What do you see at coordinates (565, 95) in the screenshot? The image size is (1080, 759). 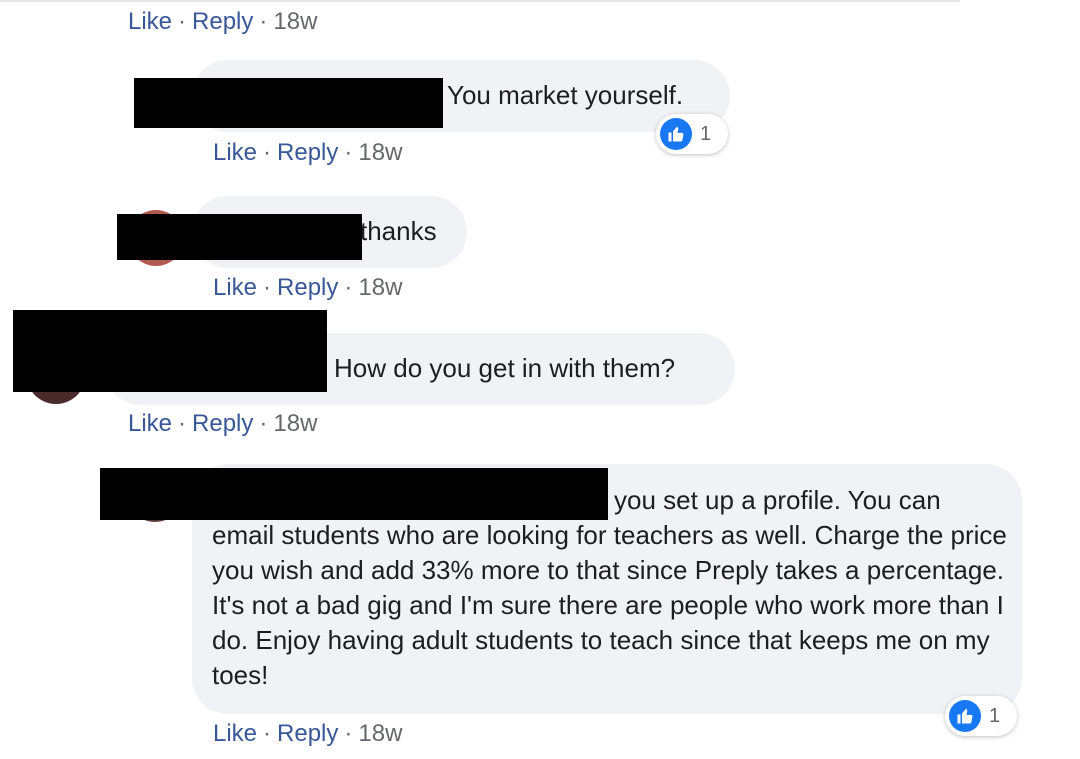 I see `comment-text: You market yourself.` at bounding box center [565, 95].